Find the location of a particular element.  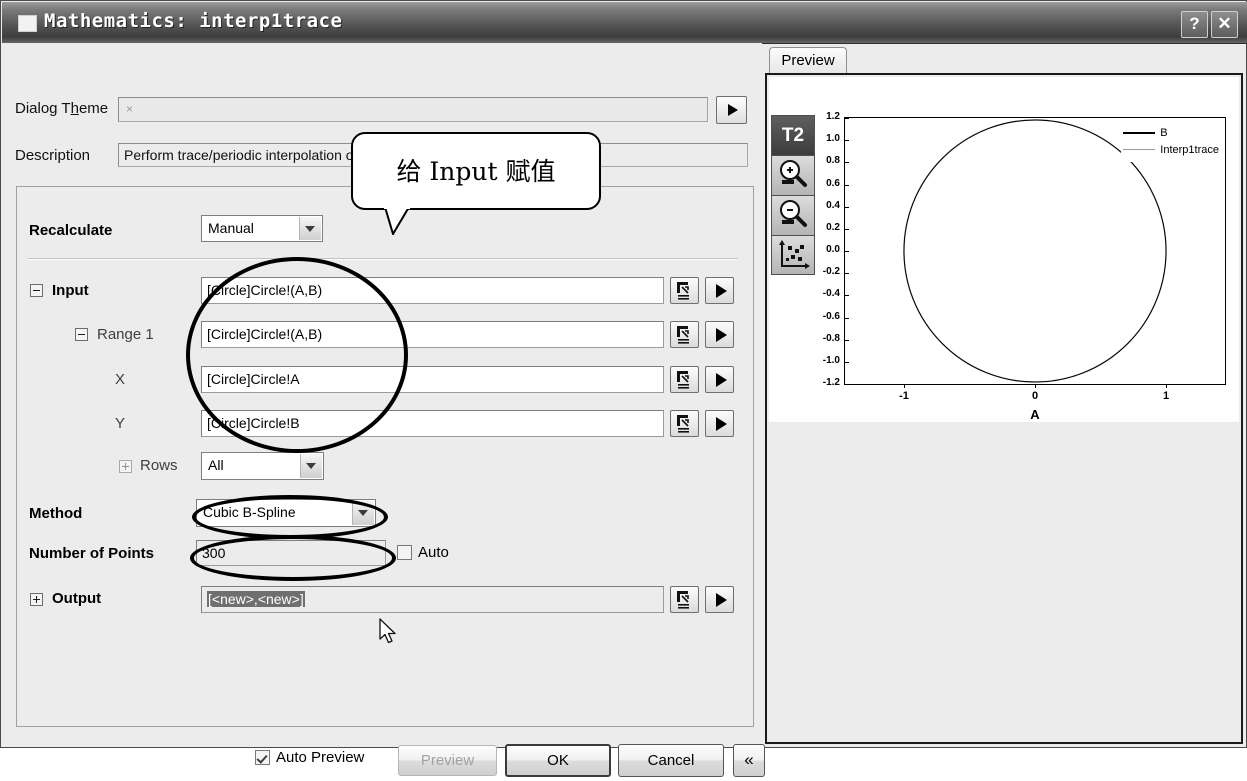

range1-label: Range 1 is located at coordinates (125, 334).